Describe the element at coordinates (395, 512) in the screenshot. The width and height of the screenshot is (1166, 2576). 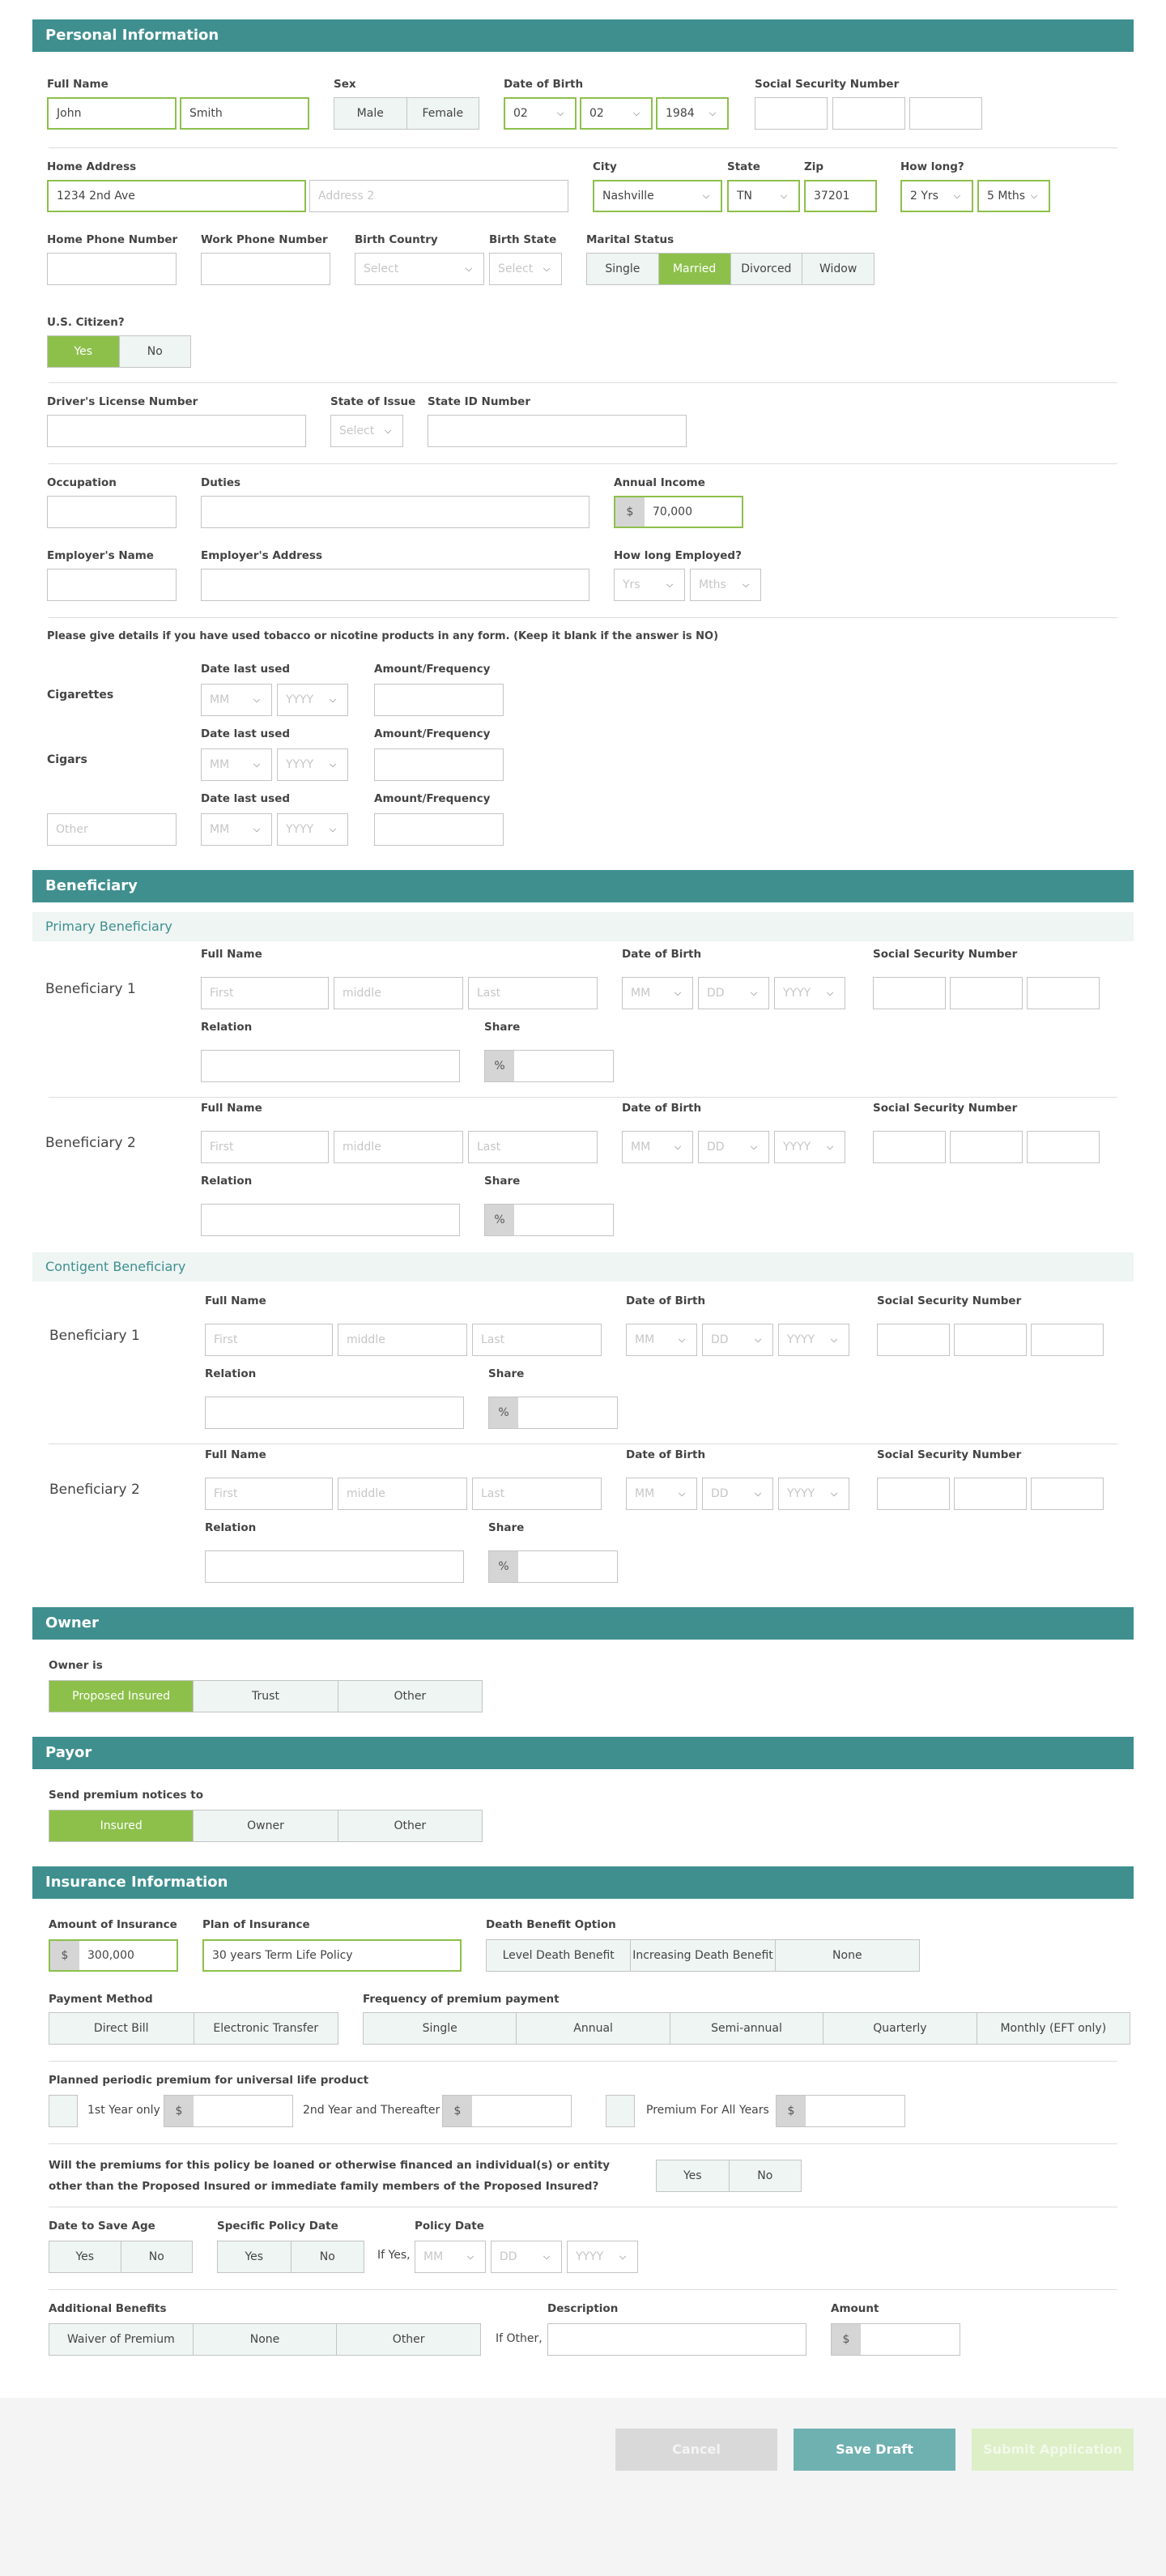
I see `duties-input` at that location.